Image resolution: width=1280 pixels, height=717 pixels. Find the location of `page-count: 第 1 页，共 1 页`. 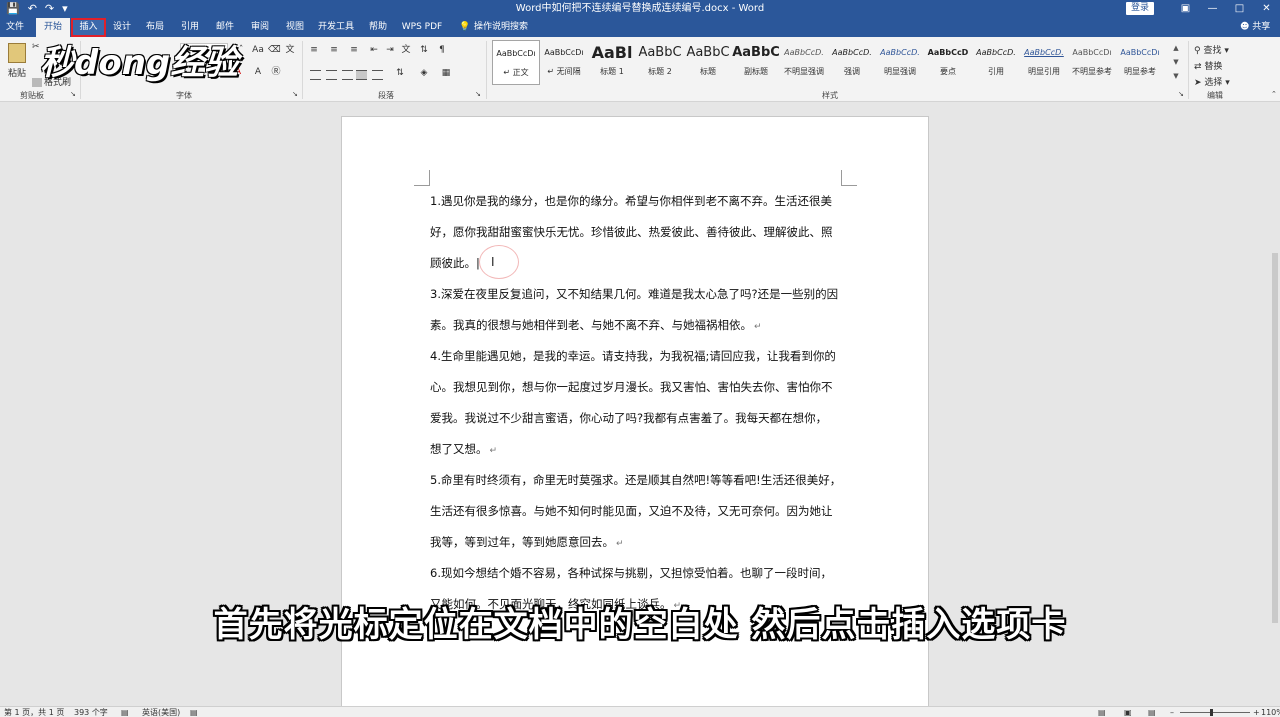

page-count: 第 1 页，共 1 页 is located at coordinates (34, 712).